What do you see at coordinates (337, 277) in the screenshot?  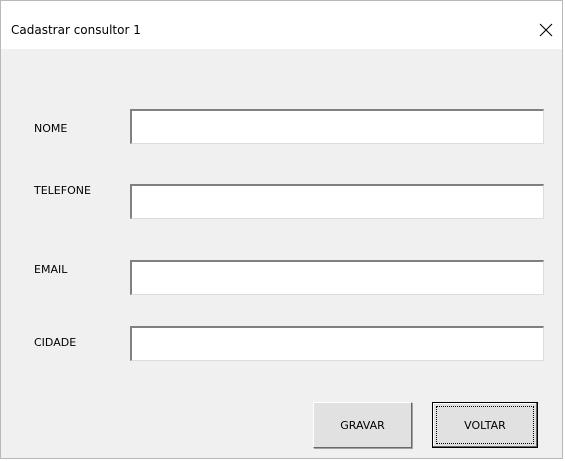 I see `email-input` at bounding box center [337, 277].